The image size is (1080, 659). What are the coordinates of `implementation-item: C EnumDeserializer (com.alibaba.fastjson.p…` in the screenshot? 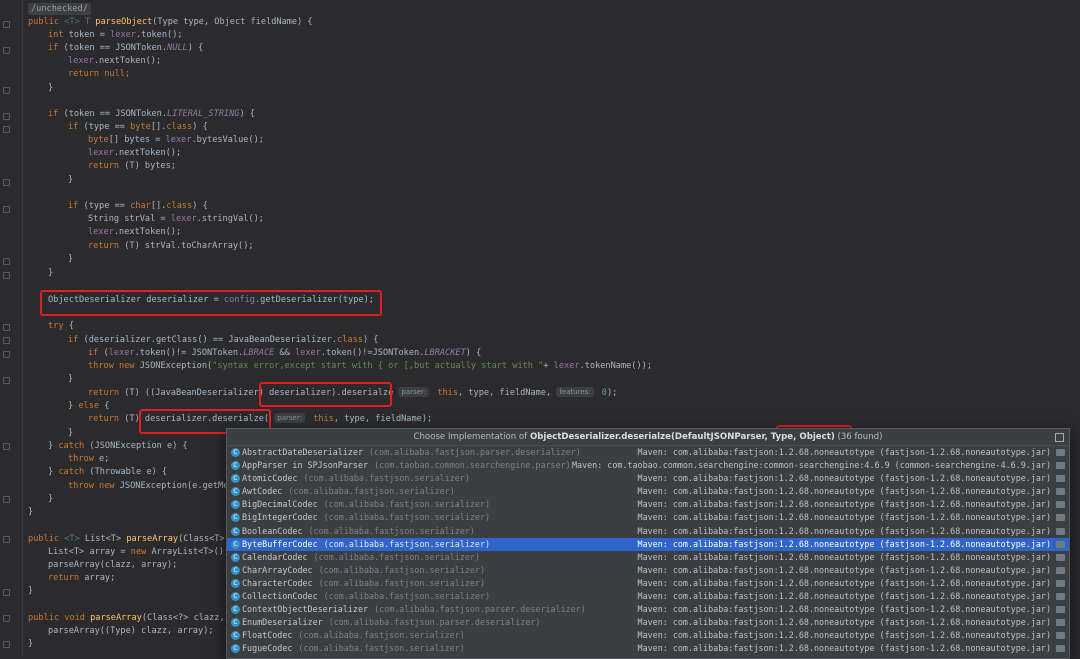 It's located at (648, 622).